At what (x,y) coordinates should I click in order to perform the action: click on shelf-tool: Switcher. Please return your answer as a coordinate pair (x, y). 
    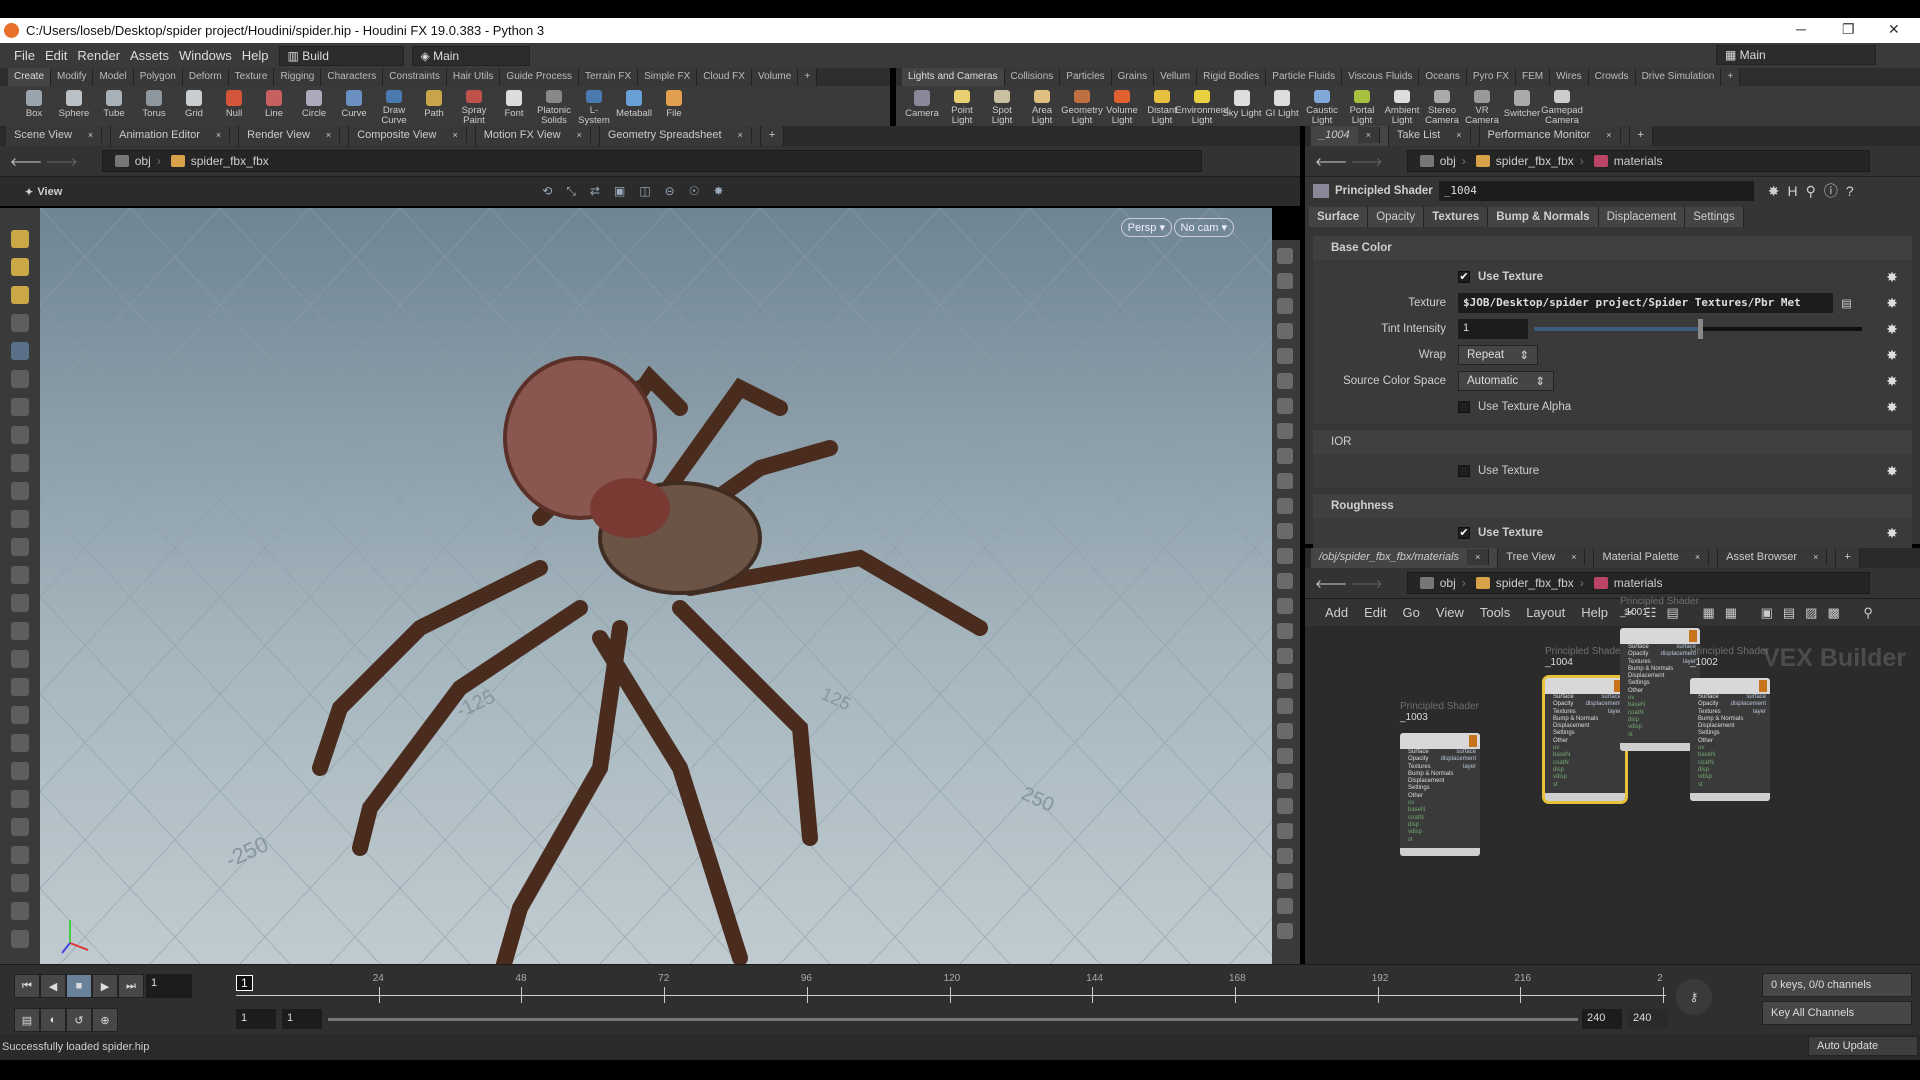
    Looking at the image, I should click on (1522, 106).